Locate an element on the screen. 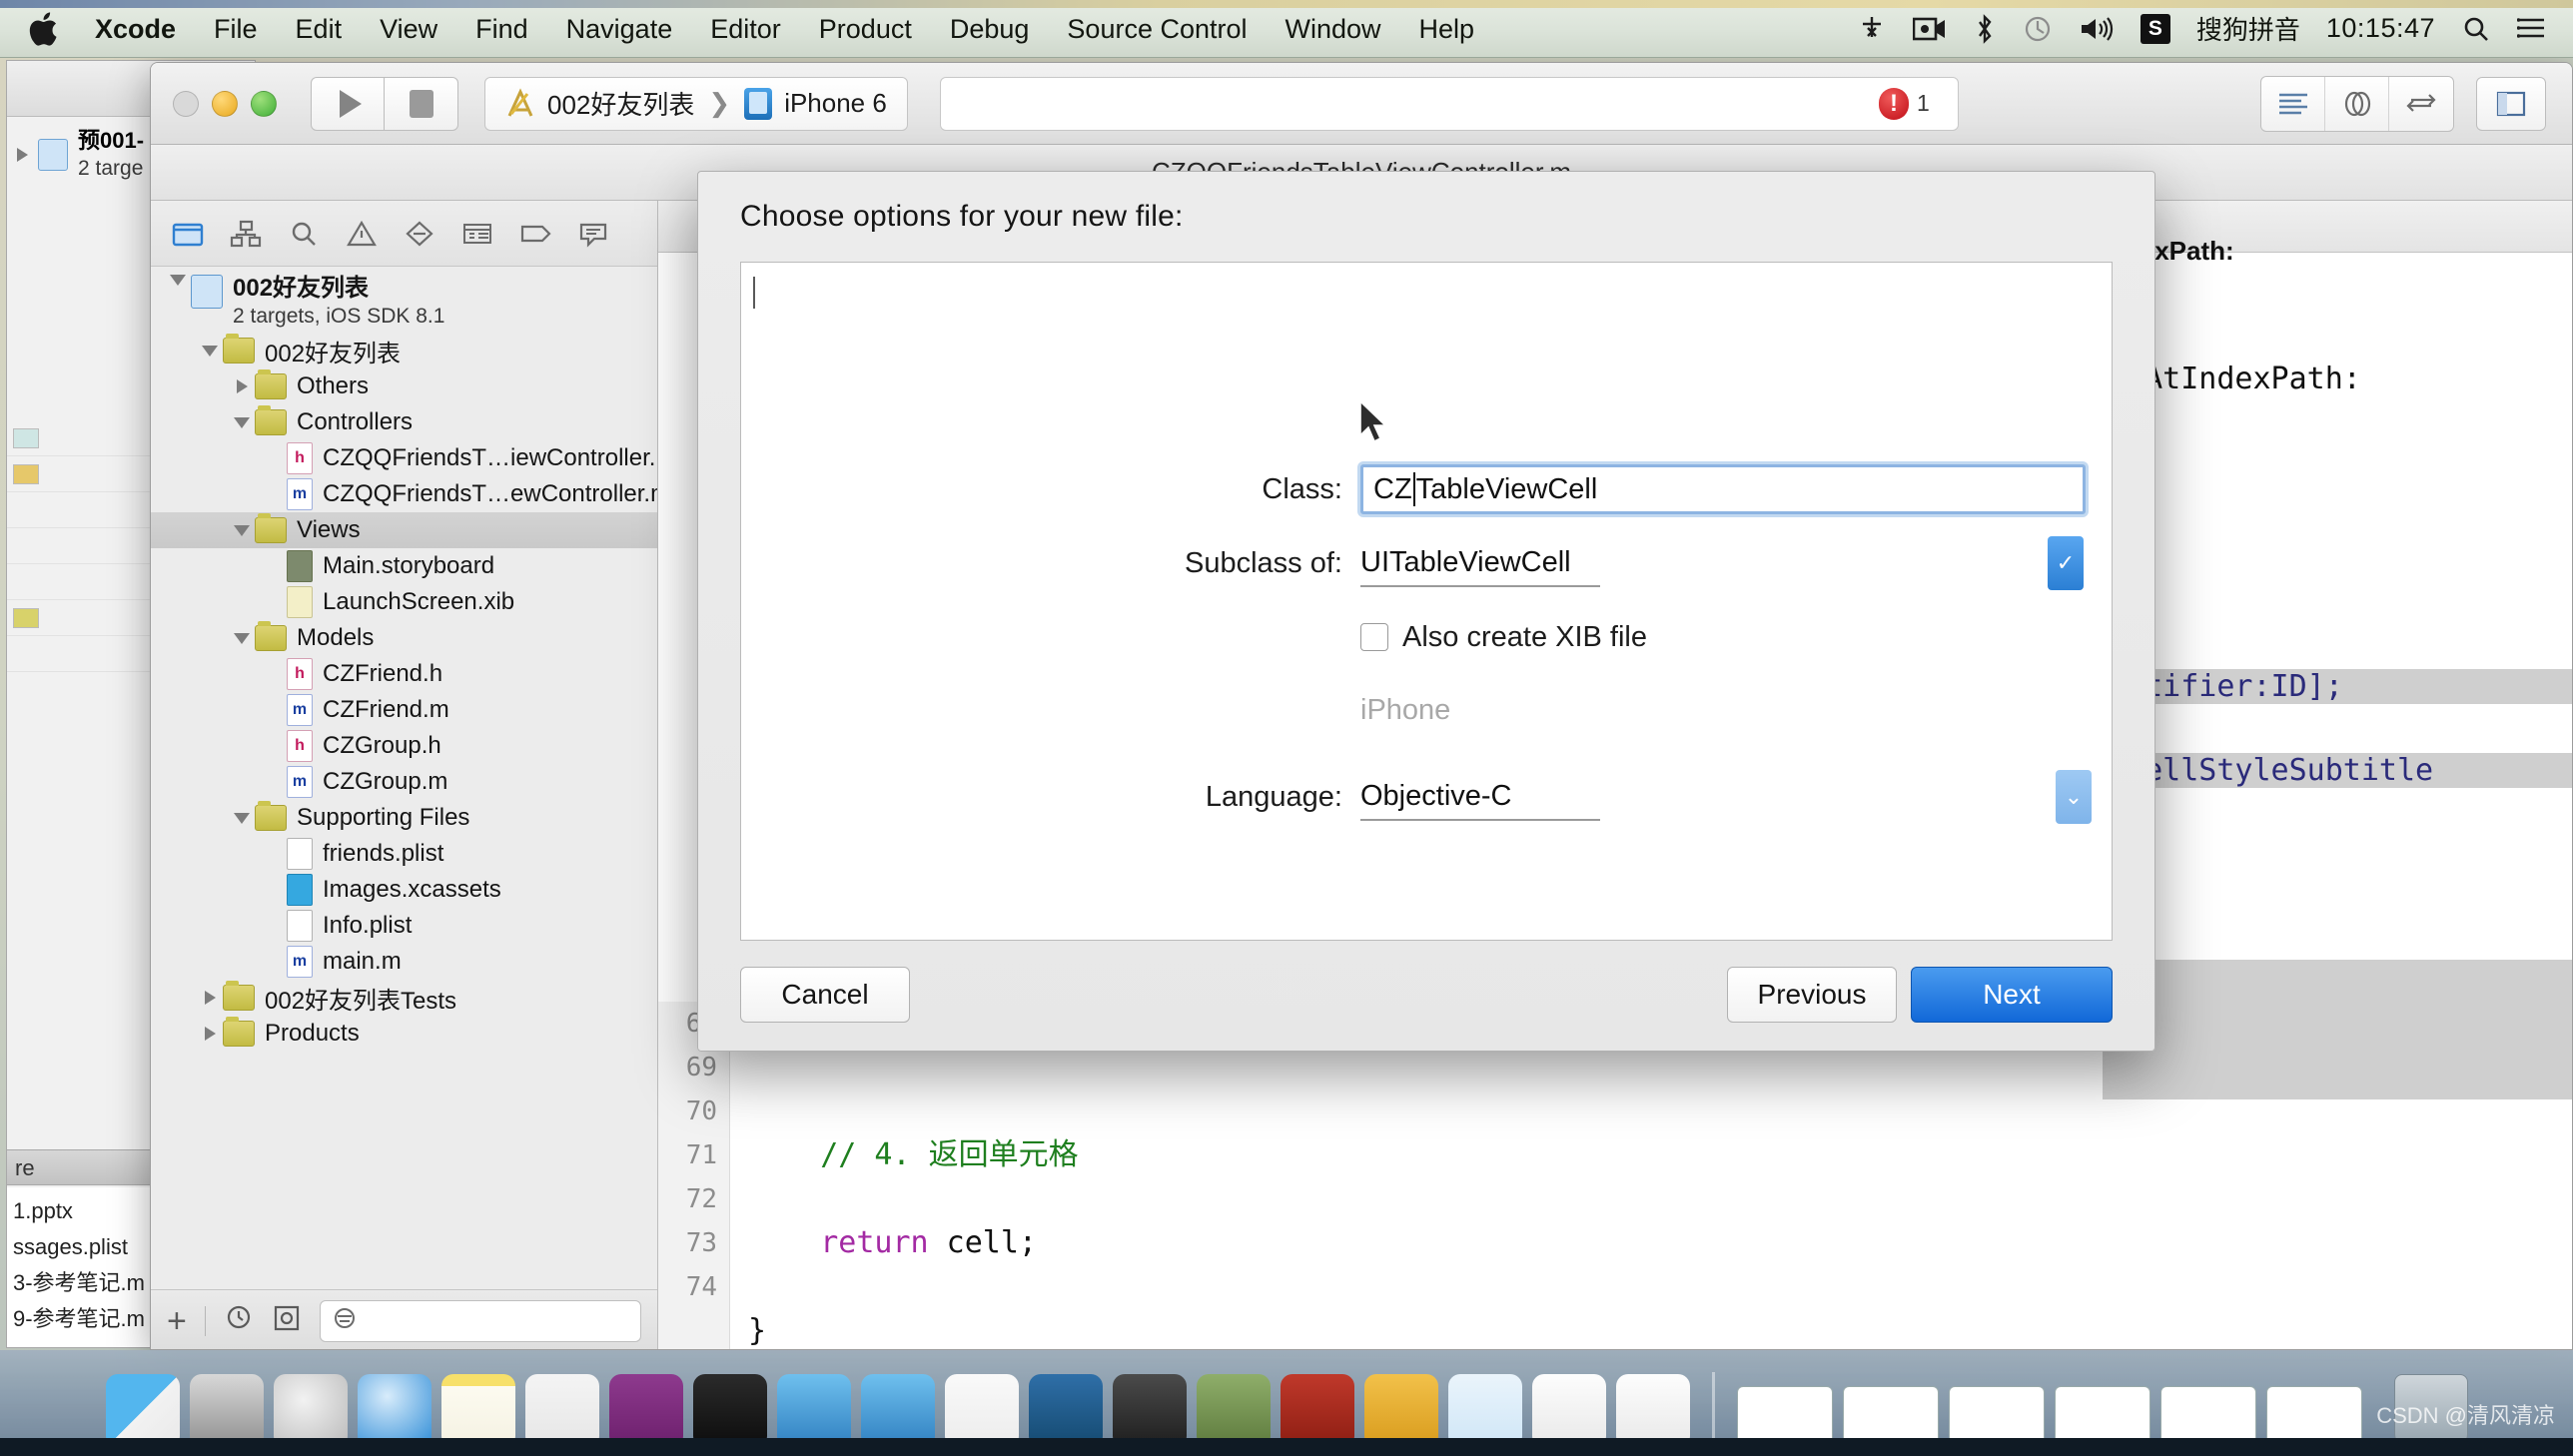 The image size is (2573, 1456). cancel-button: Cancel is located at coordinates (825, 995).